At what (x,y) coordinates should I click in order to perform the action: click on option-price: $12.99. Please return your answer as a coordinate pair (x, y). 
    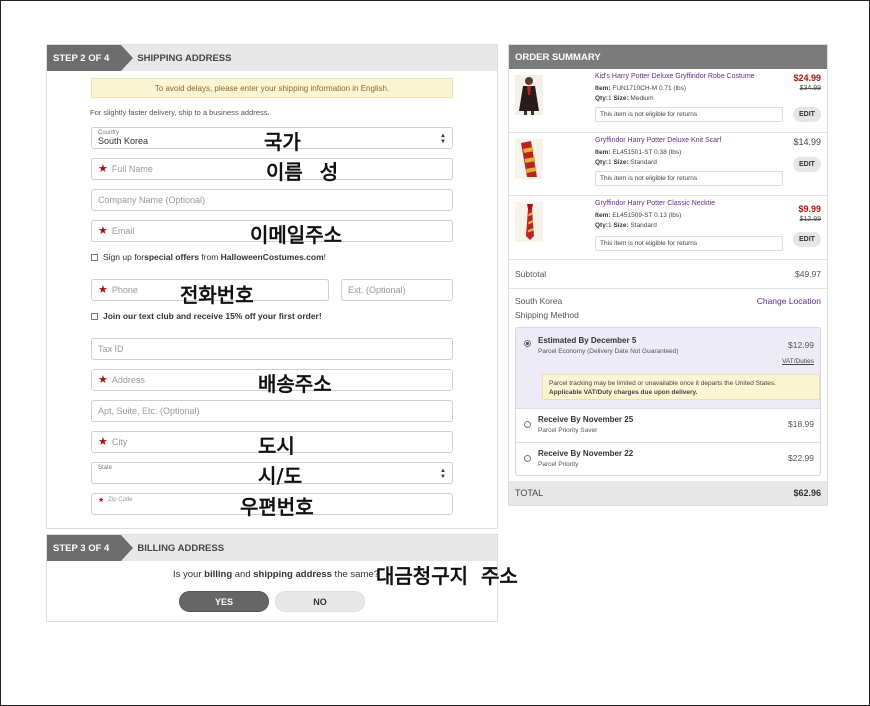
    Looking at the image, I should click on (801, 345).